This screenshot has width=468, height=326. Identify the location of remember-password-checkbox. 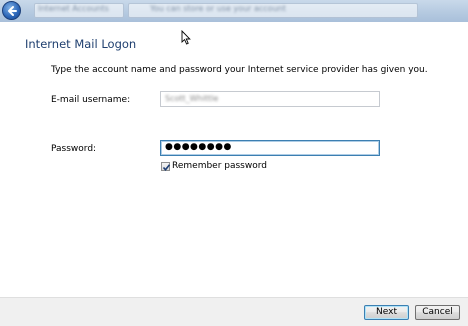
(166, 167).